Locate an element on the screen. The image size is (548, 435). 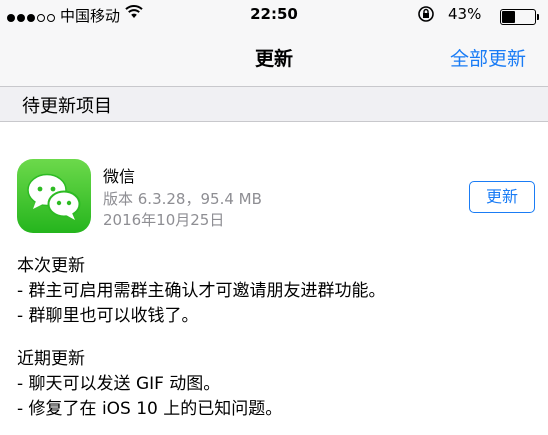
release-note-item: - 修复了在 iOS 10 上的已知问题。 is located at coordinates (150, 409).